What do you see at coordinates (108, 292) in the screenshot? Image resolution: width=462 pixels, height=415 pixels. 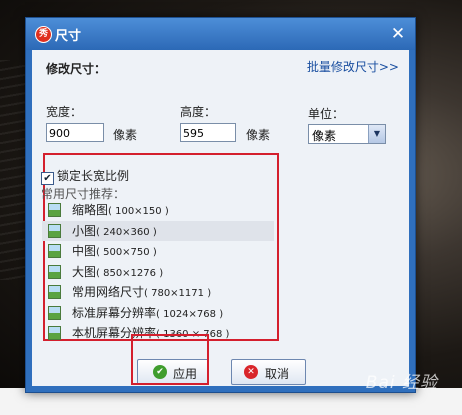 I see `preset-name: 常用网络尺寸` at bounding box center [108, 292].